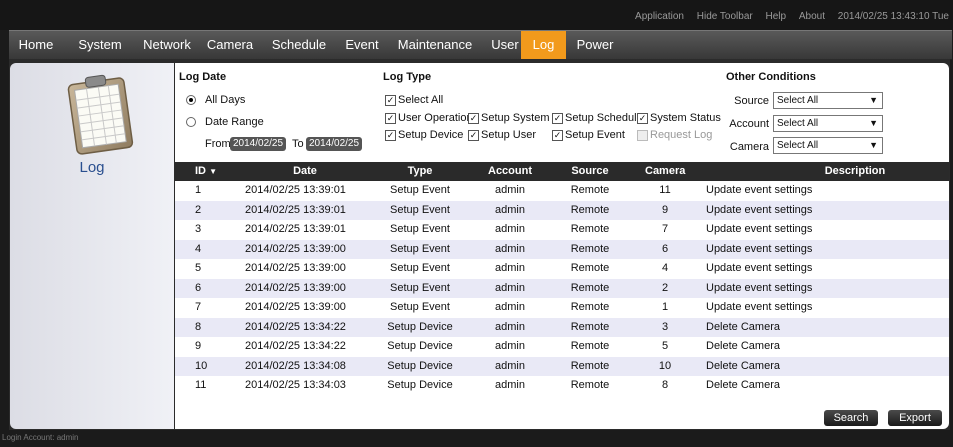  What do you see at coordinates (543, 45) in the screenshot?
I see `menu-log: Log` at bounding box center [543, 45].